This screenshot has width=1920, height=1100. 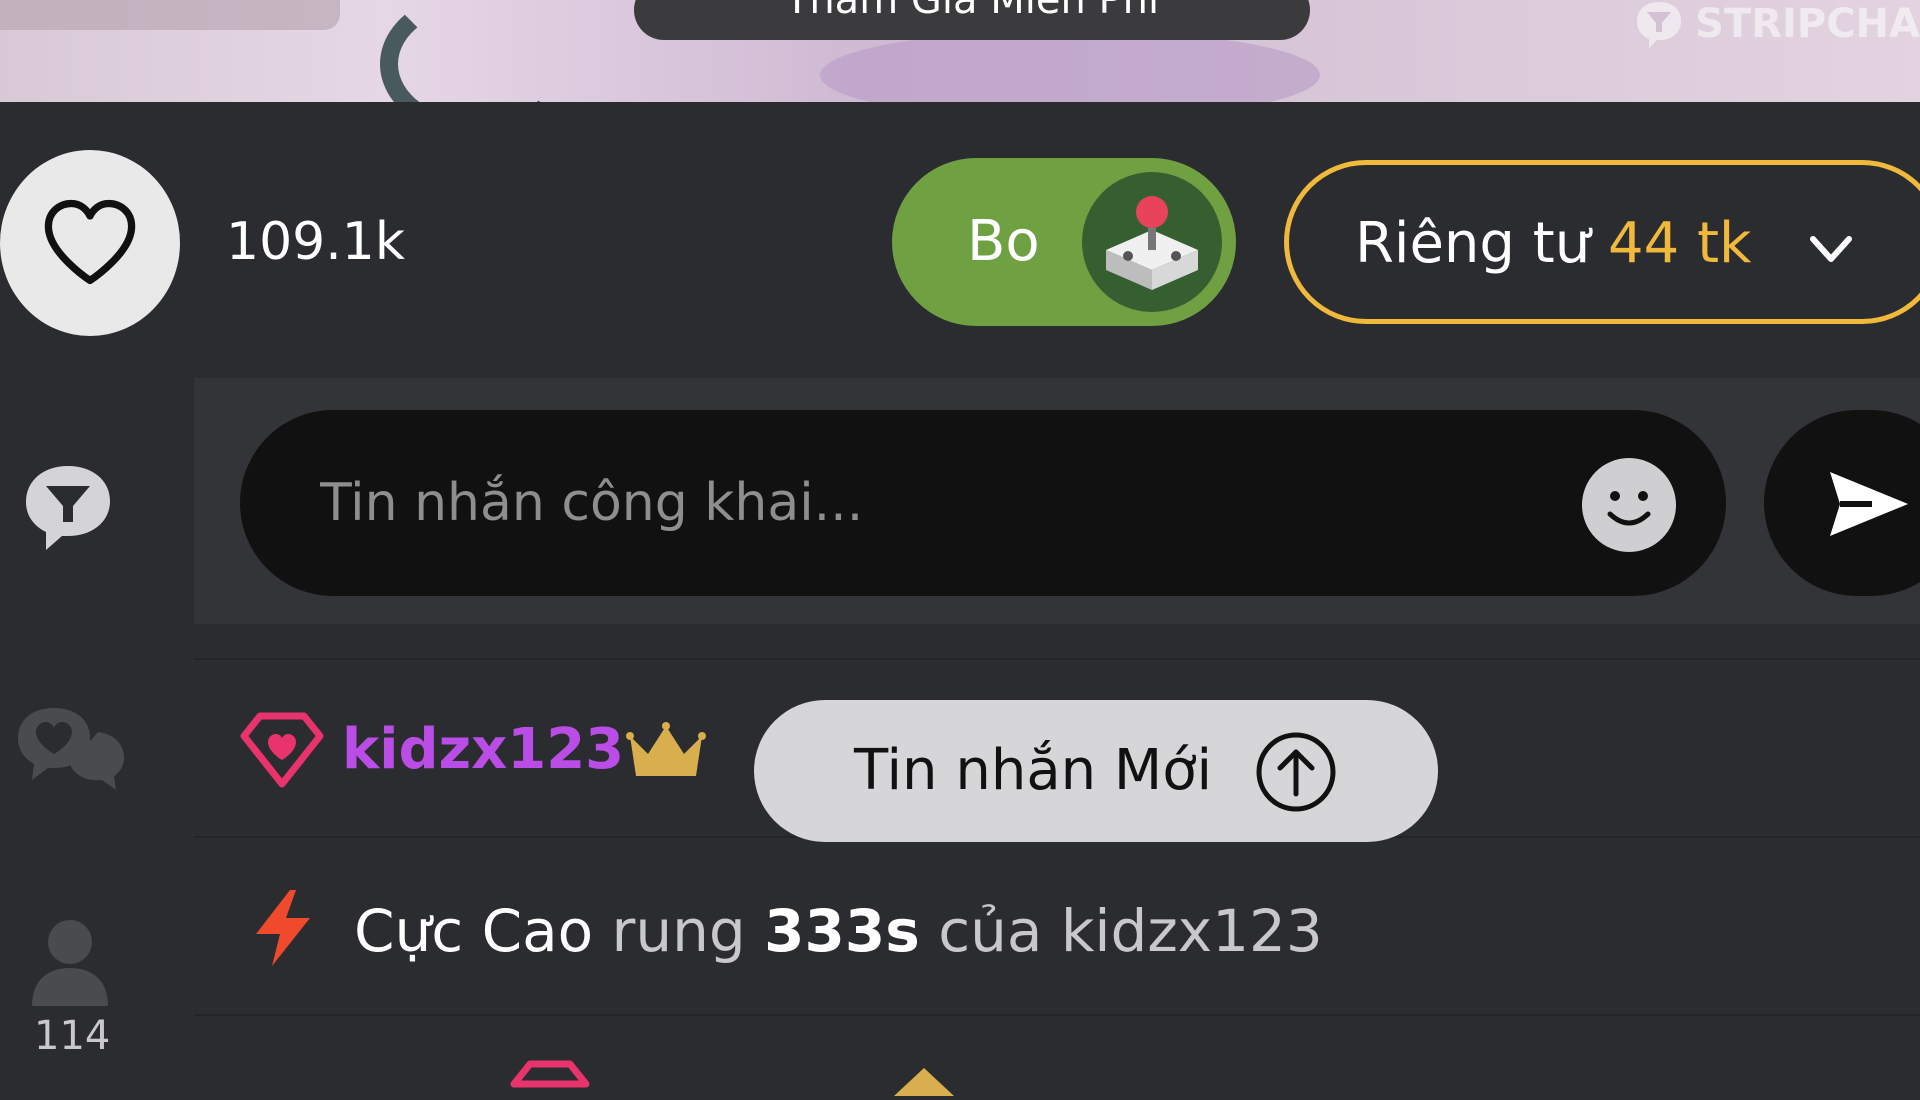 What do you see at coordinates (1003, 241) in the screenshot?
I see `tip-button-label: Bo` at bounding box center [1003, 241].